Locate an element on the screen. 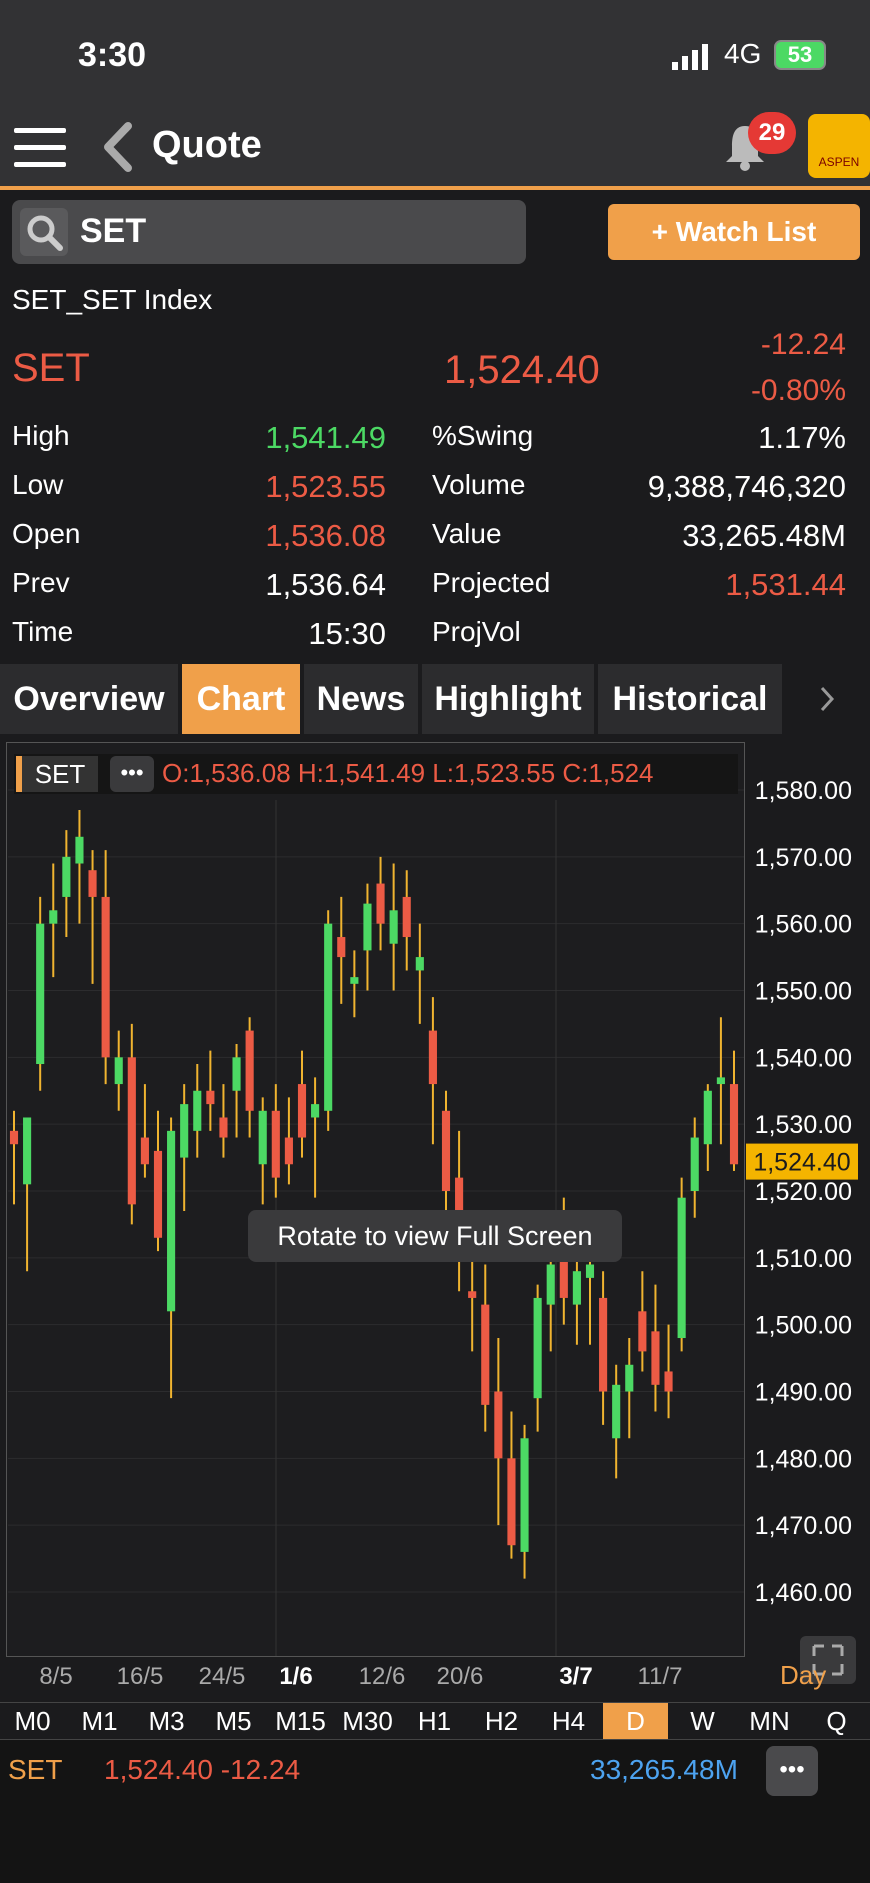  y-tick-label: 1,580.00 is located at coordinates (803, 791).